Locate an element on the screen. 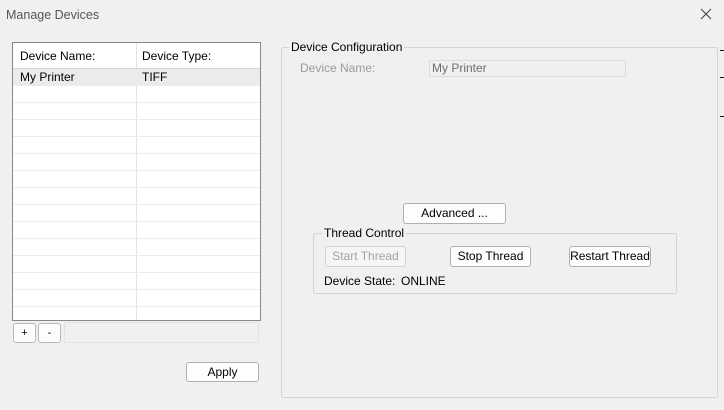 Image resolution: width=724 pixels, height=410 pixels. add-device-button: + is located at coordinates (24, 333).